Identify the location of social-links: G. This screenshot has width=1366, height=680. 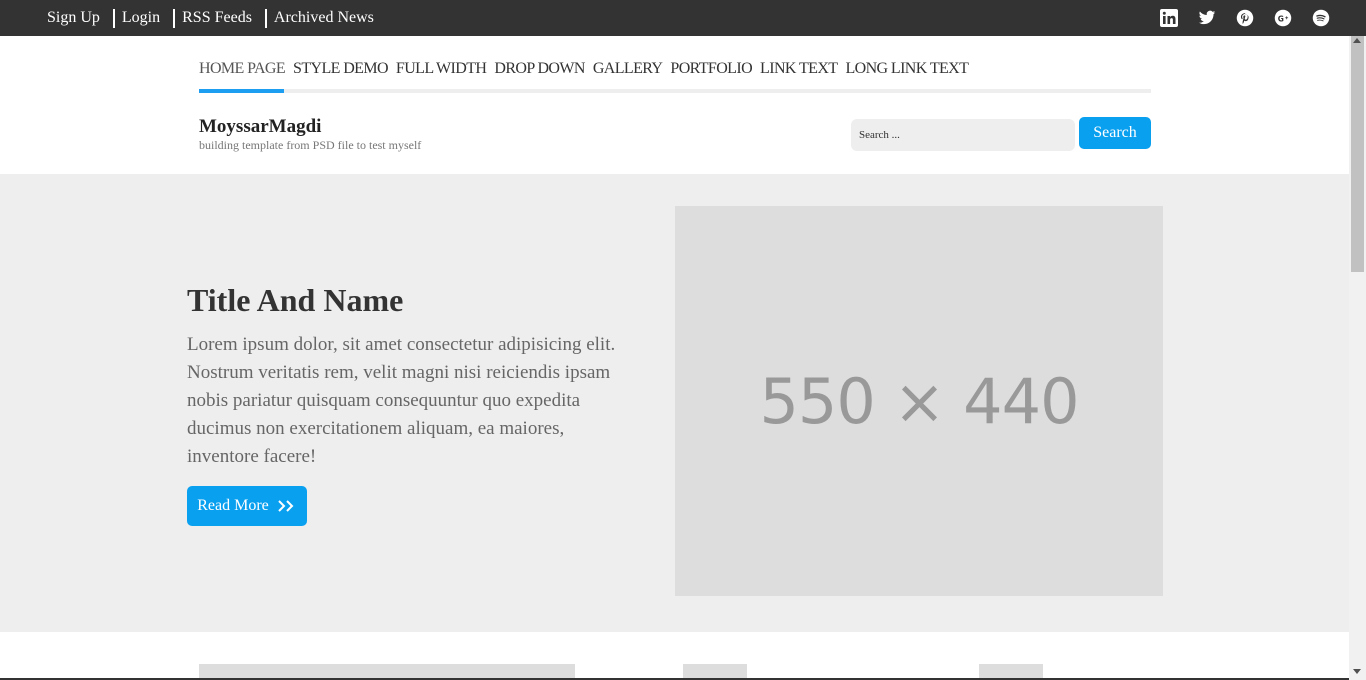
(1245, 18).